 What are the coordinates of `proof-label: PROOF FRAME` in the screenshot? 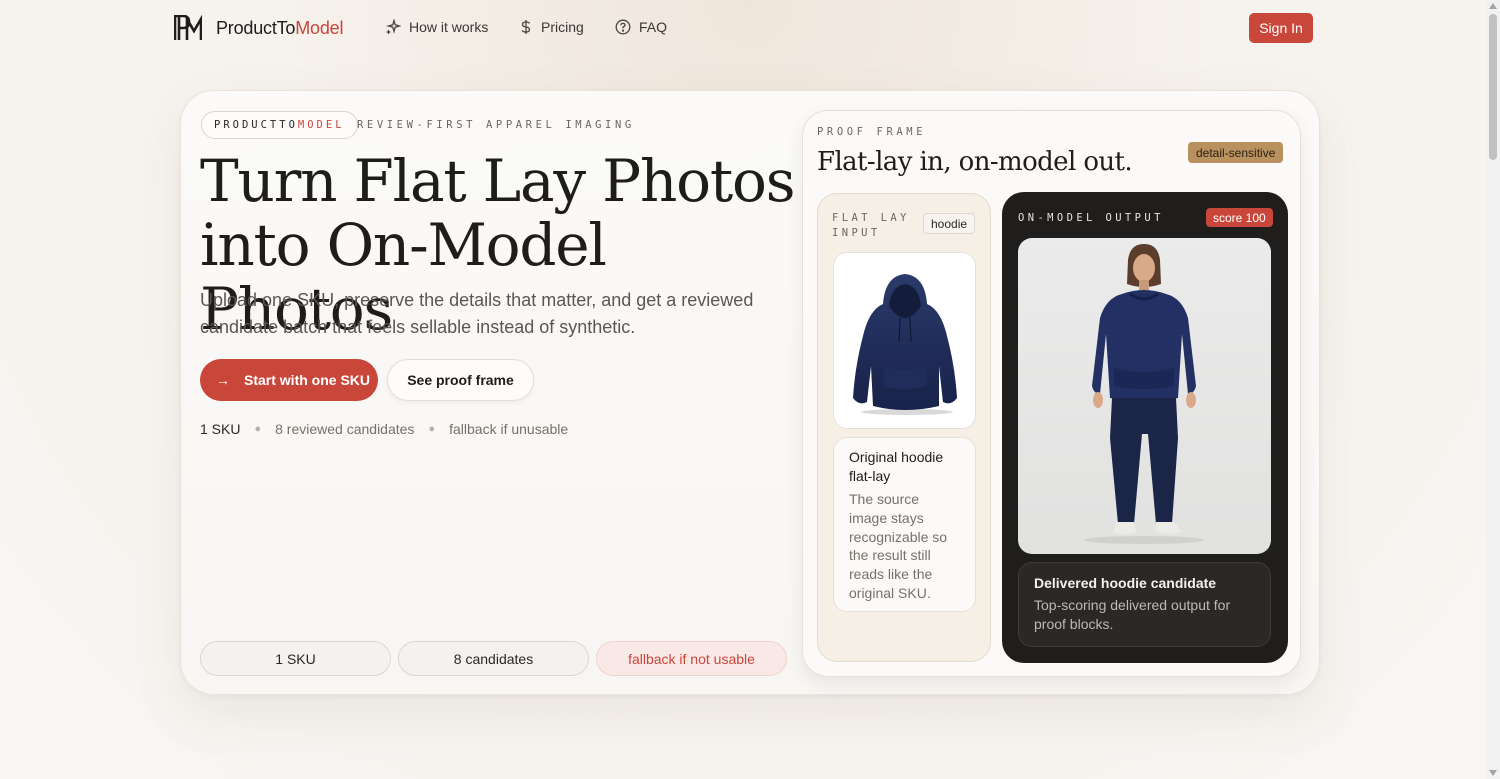 It's located at (872, 132).